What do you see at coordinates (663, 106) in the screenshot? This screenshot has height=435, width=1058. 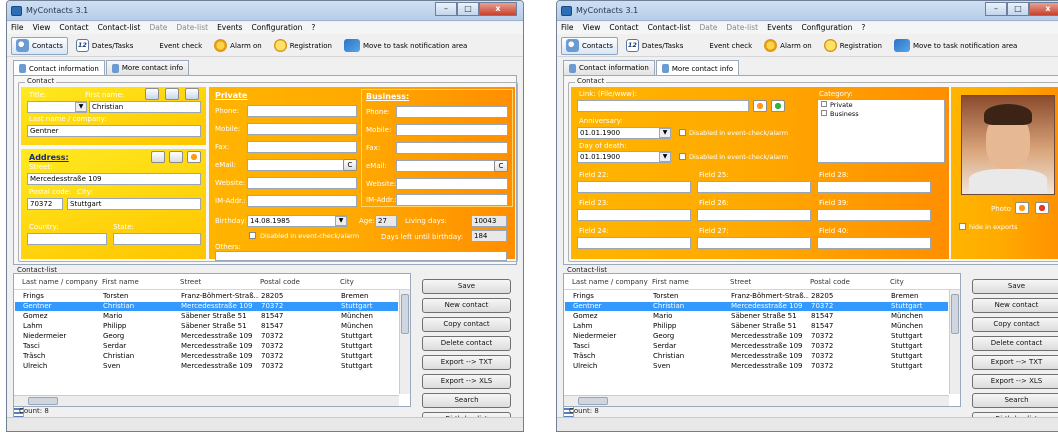 I see `link-field` at bounding box center [663, 106].